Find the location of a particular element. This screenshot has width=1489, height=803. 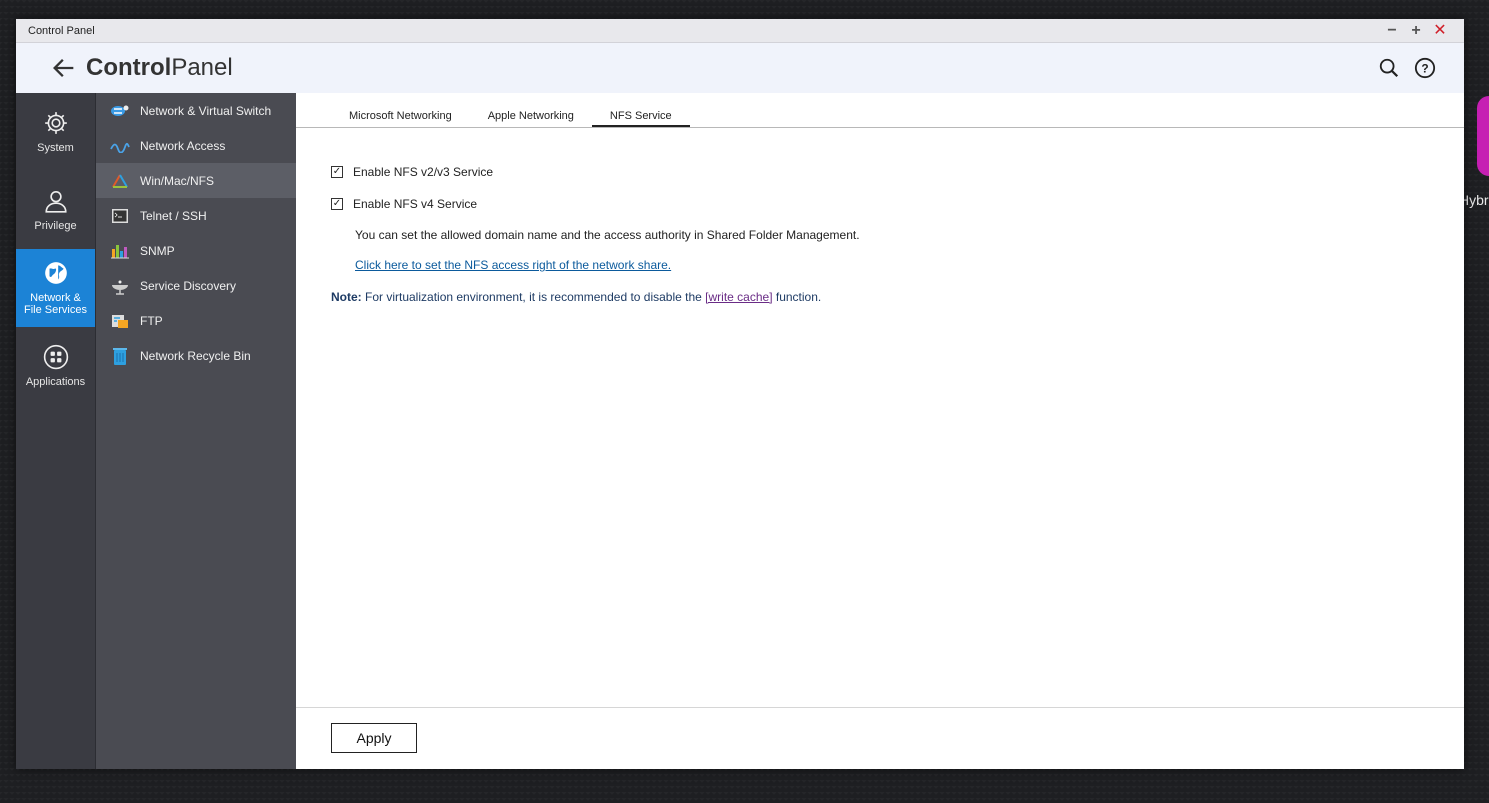

window-title: Control Panel is located at coordinates (61, 30).